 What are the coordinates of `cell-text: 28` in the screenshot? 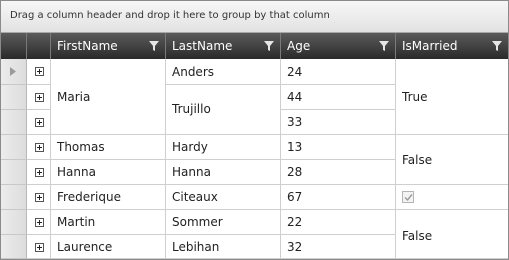 It's located at (295, 172).